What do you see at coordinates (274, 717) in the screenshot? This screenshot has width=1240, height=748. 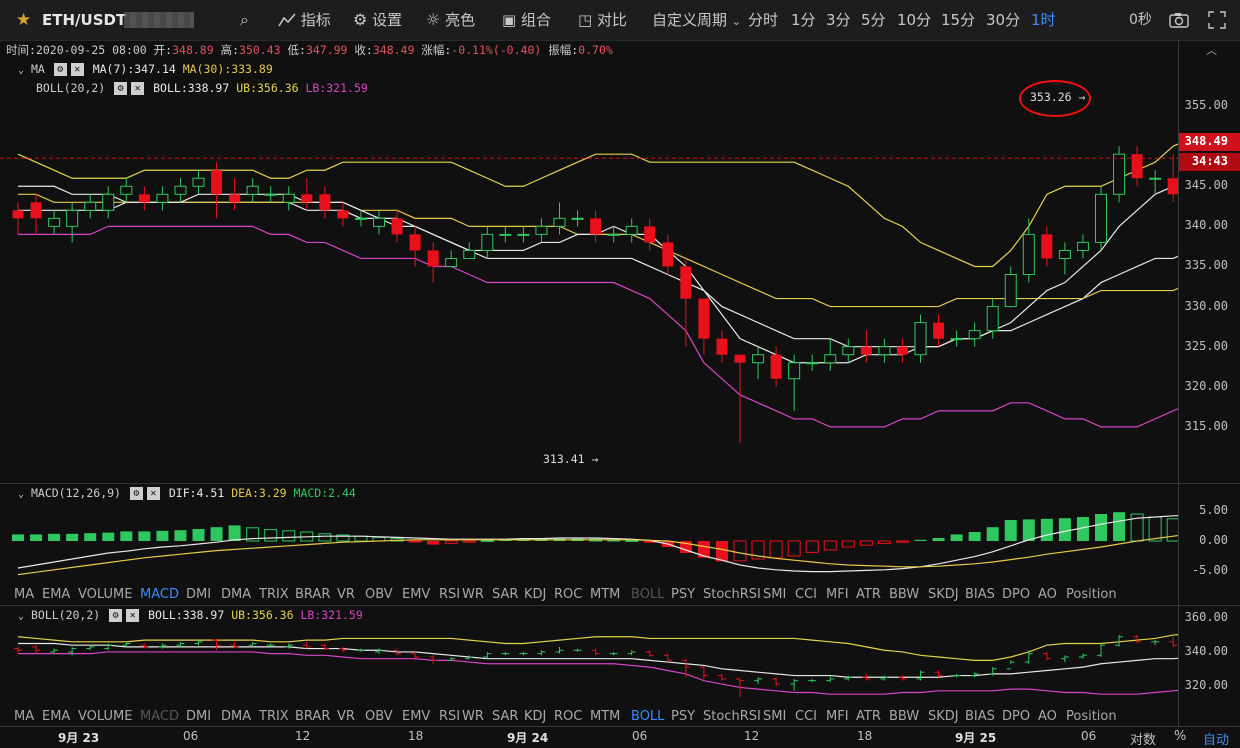 I see `boll-pane-tab-trix: TRIX` at bounding box center [274, 717].